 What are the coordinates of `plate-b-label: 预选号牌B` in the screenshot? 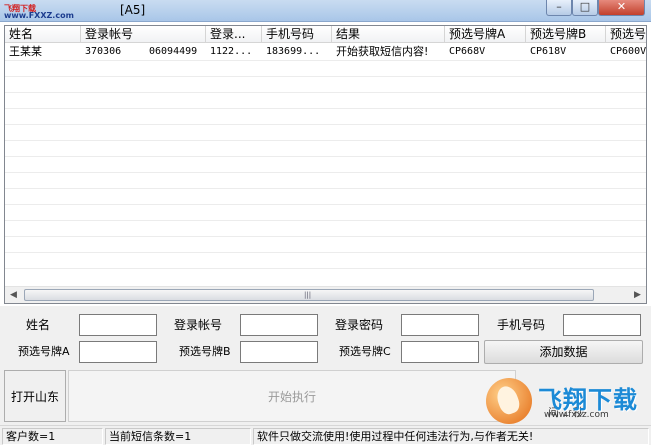 It's located at (205, 351).